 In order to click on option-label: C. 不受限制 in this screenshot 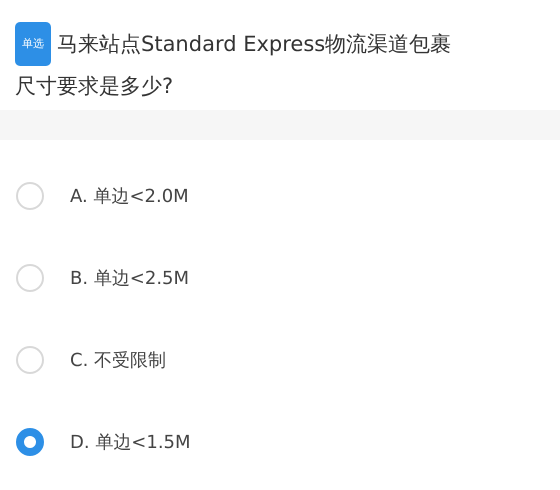, I will do `click(118, 360)`.